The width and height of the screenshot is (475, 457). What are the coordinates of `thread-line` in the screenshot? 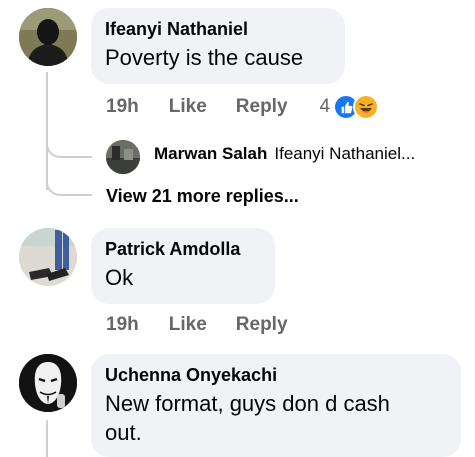 It's located at (47, 438).